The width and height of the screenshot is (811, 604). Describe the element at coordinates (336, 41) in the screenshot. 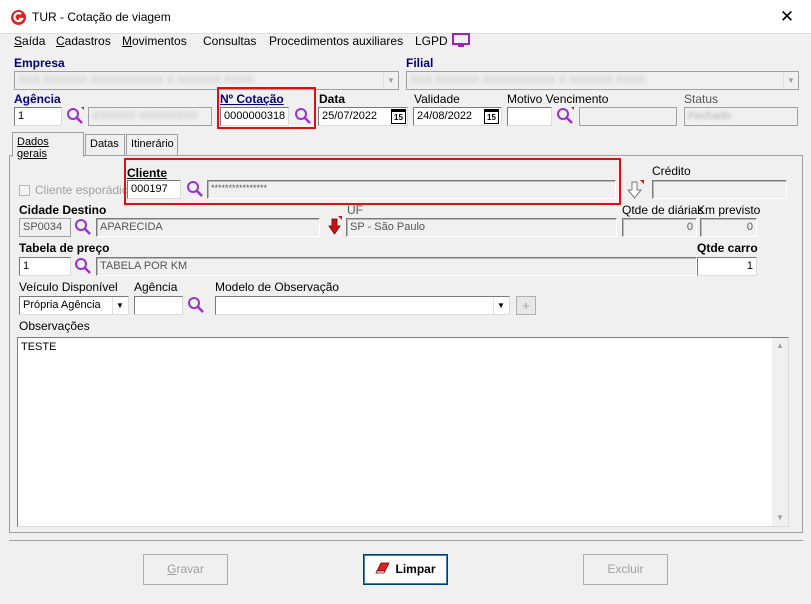

I see `menu-procedimentos-auxiliares: Procedimentos auxiliares` at that location.